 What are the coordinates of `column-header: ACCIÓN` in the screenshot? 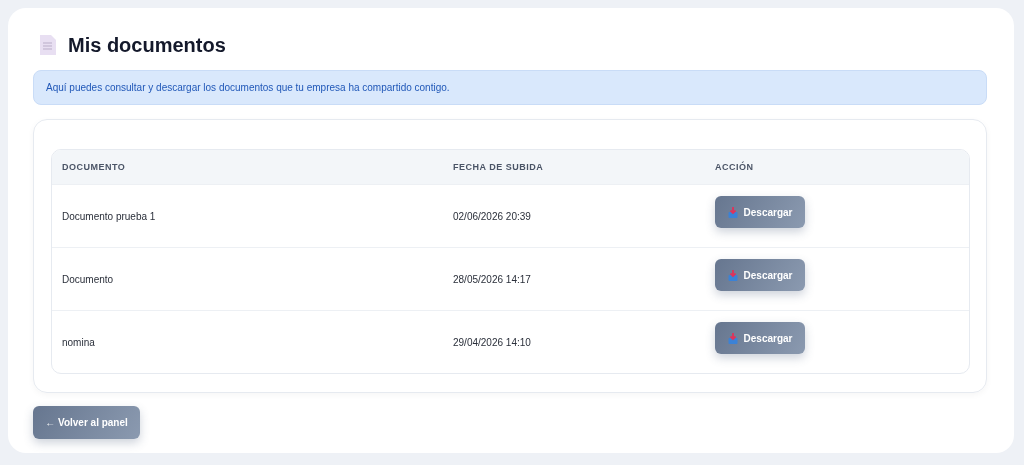 It's located at (735, 167).